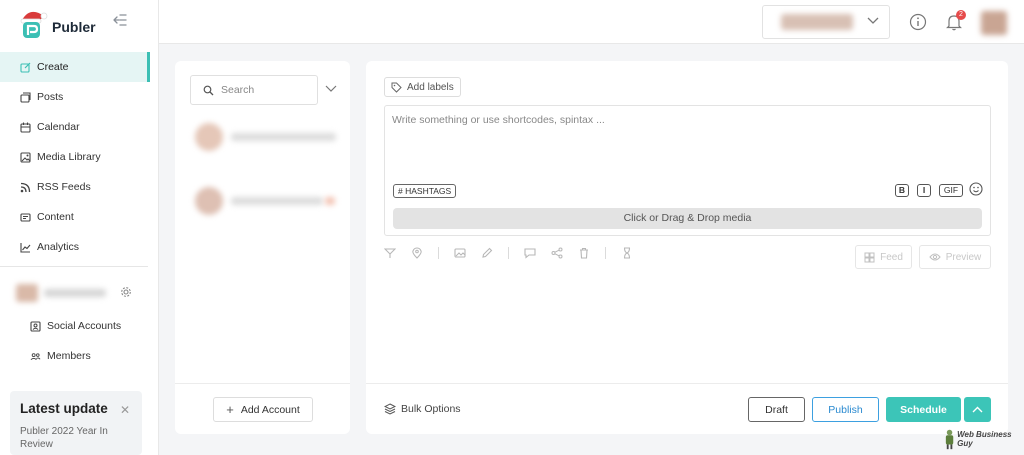  I want to click on sidebar-item-content: Content, so click(75, 217).